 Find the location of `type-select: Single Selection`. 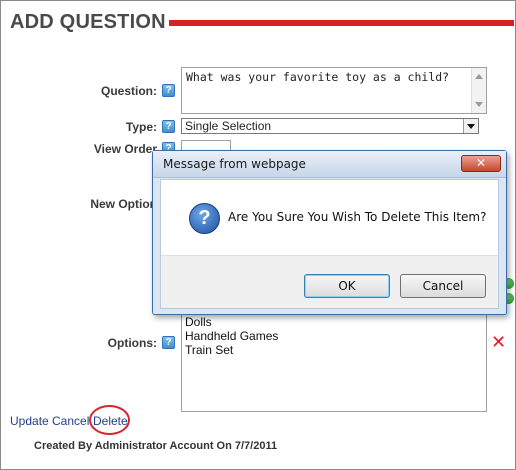

type-select: Single Selection is located at coordinates (330, 126).